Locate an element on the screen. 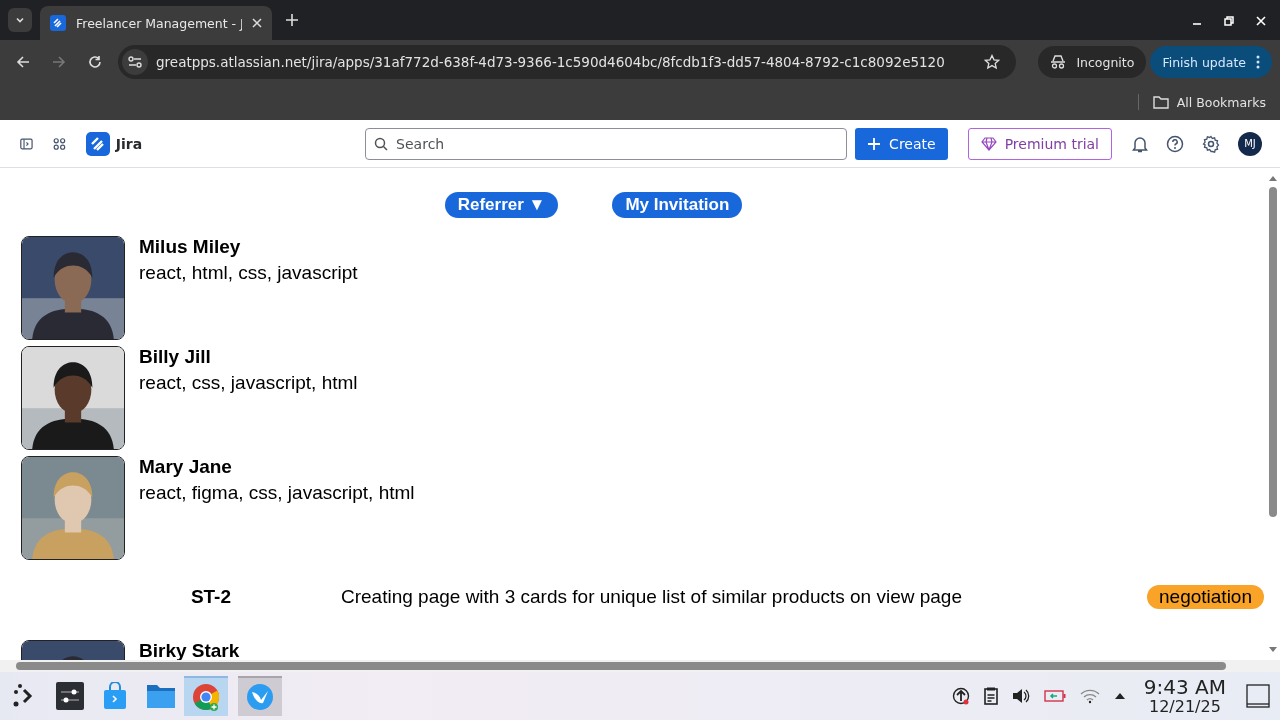 This screenshot has height=720, width=1280. finish-update-button: Finish update is located at coordinates (1211, 62).